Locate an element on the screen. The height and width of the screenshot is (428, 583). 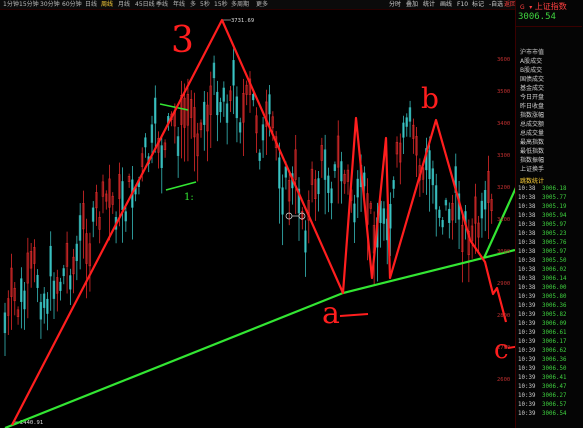
tick-price: 3006.36 is located at coordinates (554, 306).